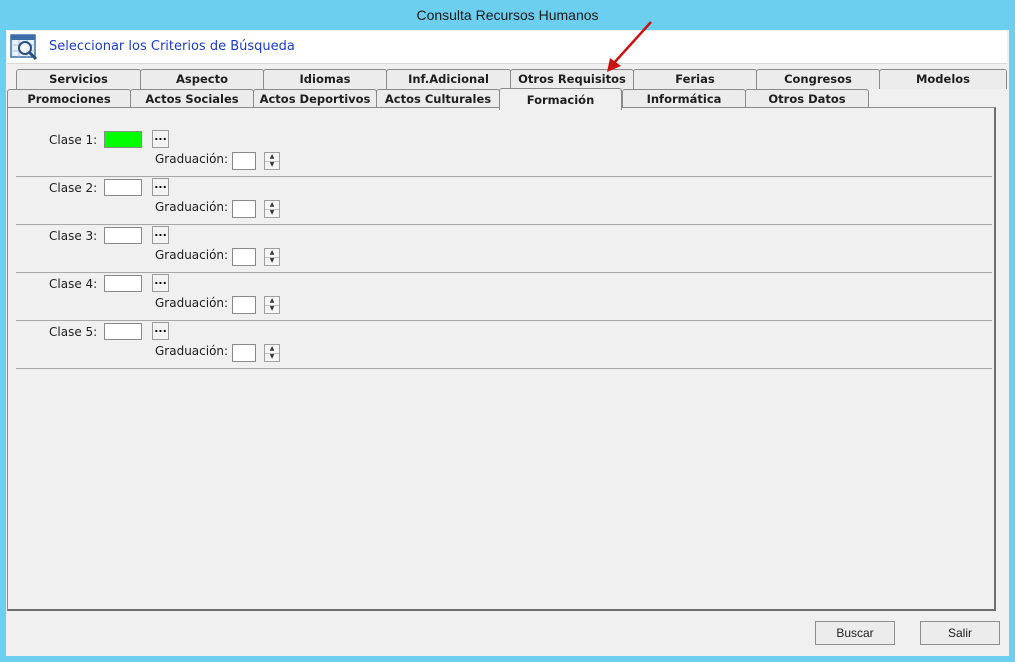 The image size is (1015, 662). What do you see at coordinates (202, 79) in the screenshot?
I see `tab-aspecto: Aspecto` at bounding box center [202, 79].